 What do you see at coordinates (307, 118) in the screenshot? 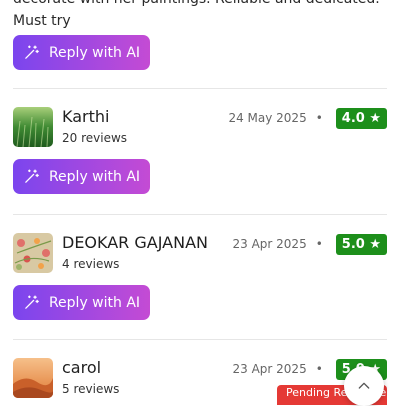
I see `review-meta: 24 May 2025 • 4.0 ★` at bounding box center [307, 118].